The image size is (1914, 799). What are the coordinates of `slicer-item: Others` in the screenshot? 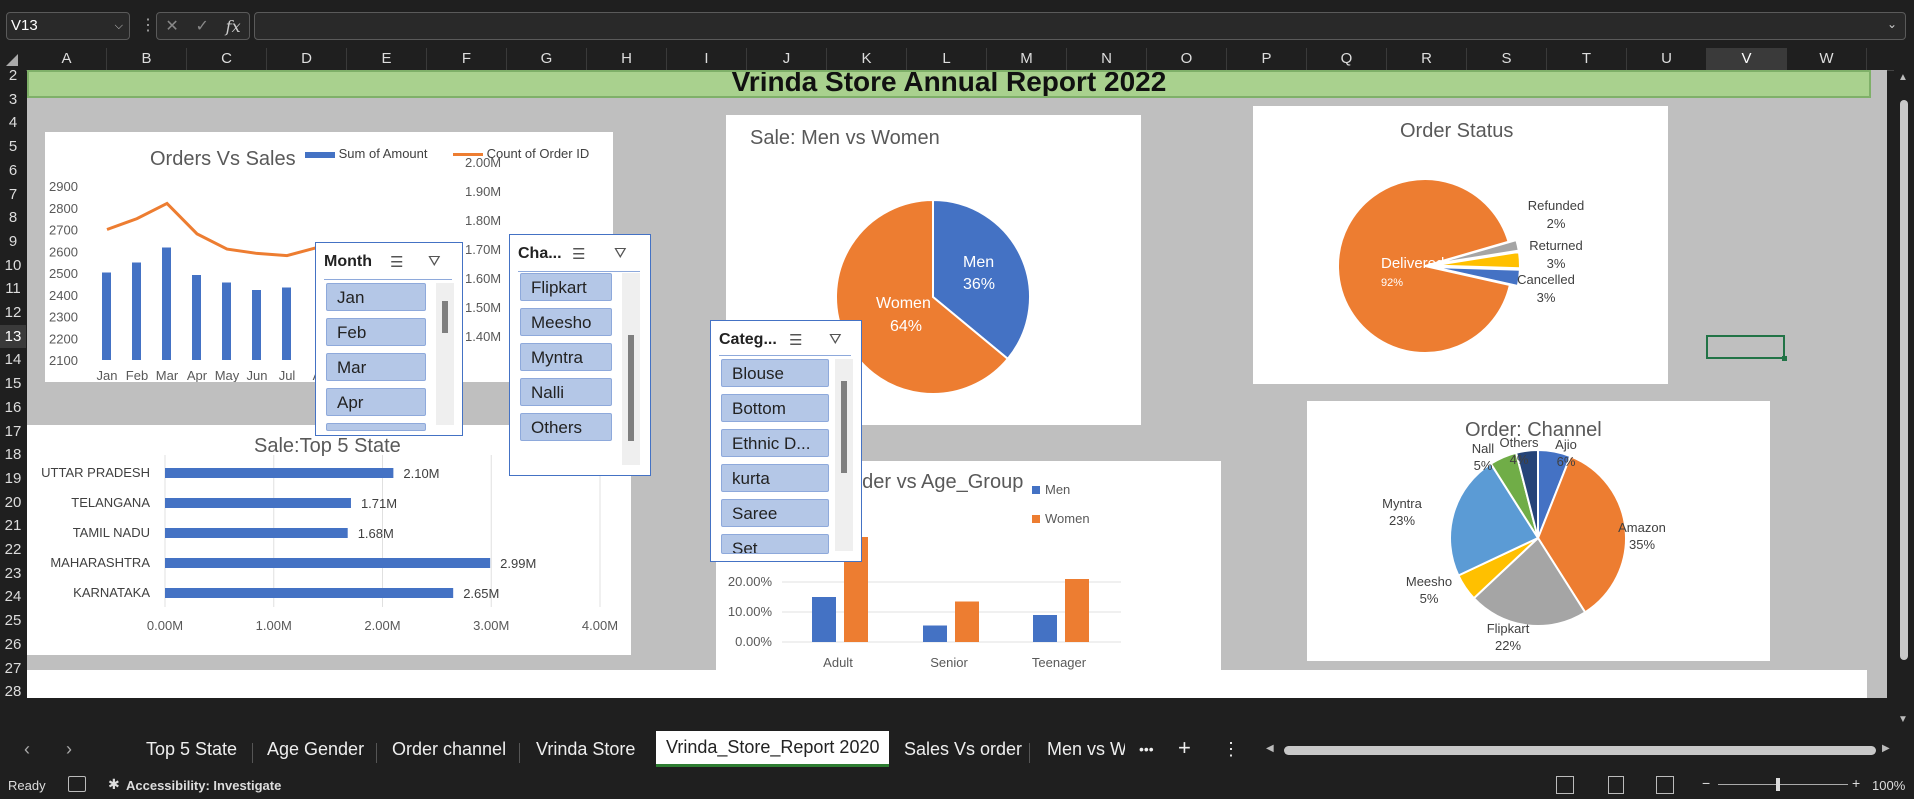 It's located at (566, 427).